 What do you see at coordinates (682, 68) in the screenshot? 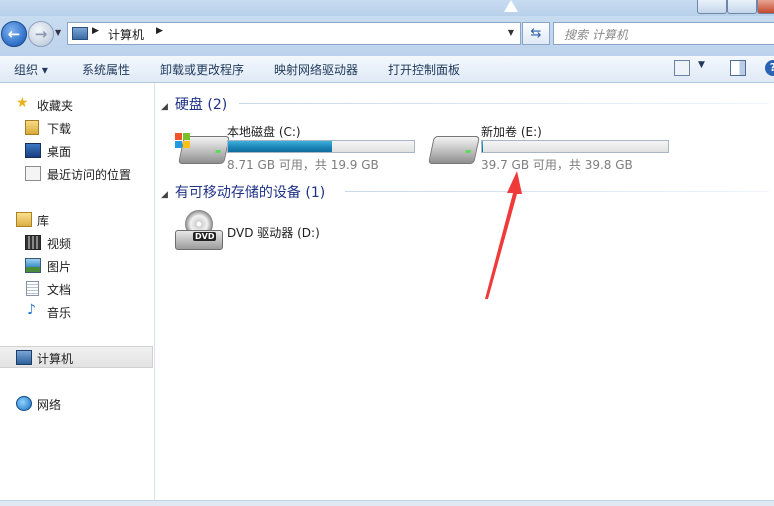
I see `change-view-icon` at bounding box center [682, 68].